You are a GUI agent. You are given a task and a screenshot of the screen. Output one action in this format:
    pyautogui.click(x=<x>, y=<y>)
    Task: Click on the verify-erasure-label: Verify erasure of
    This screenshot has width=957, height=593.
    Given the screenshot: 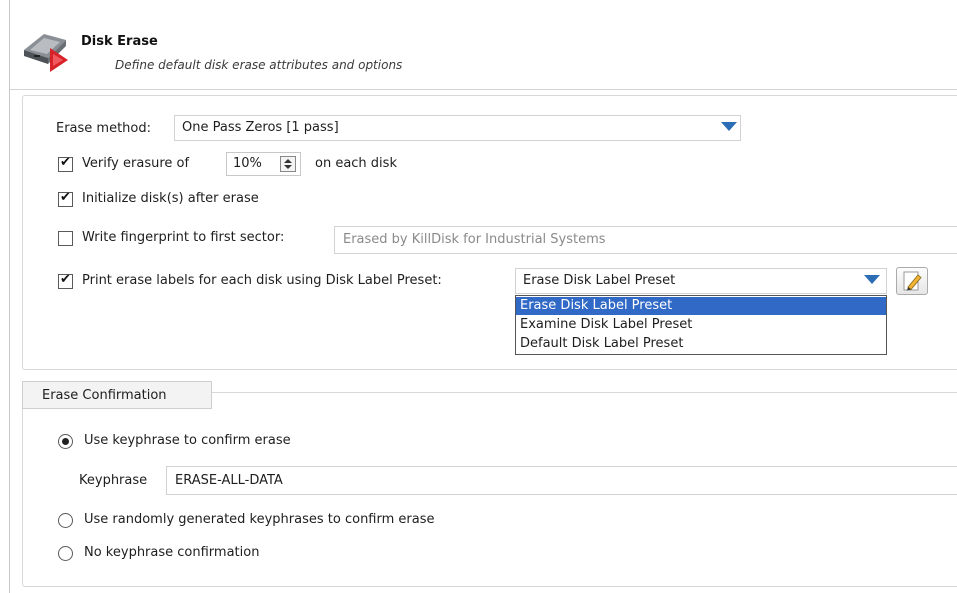 What is the action you would take?
    pyautogui.click(x=136, y=163)
    